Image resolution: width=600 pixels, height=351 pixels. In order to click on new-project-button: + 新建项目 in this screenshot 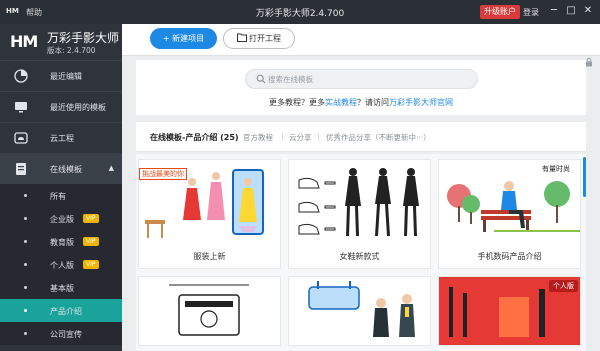, I will do `click(183, 38)`.